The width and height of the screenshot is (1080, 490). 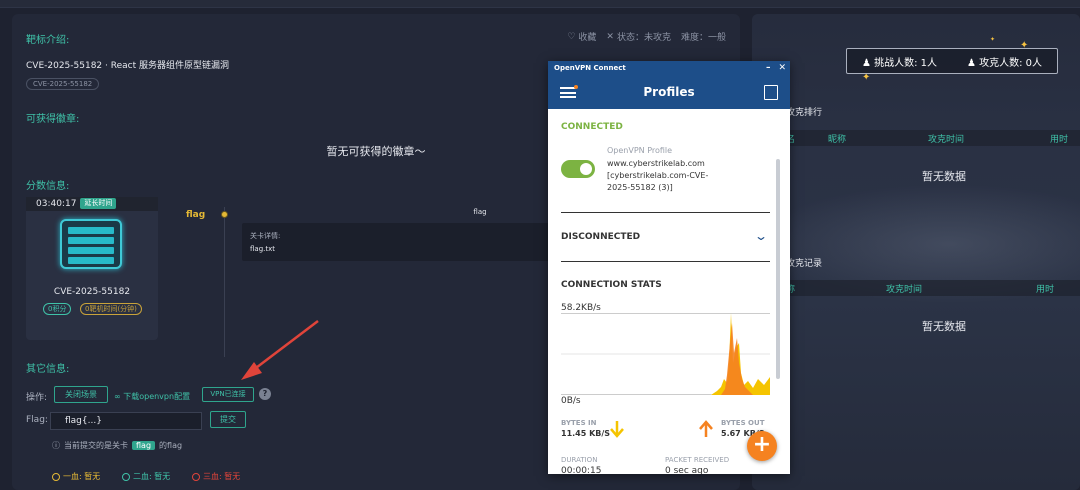 I want to click on vpn-connected-button: VPN已连接, so click(x=228, y=394).